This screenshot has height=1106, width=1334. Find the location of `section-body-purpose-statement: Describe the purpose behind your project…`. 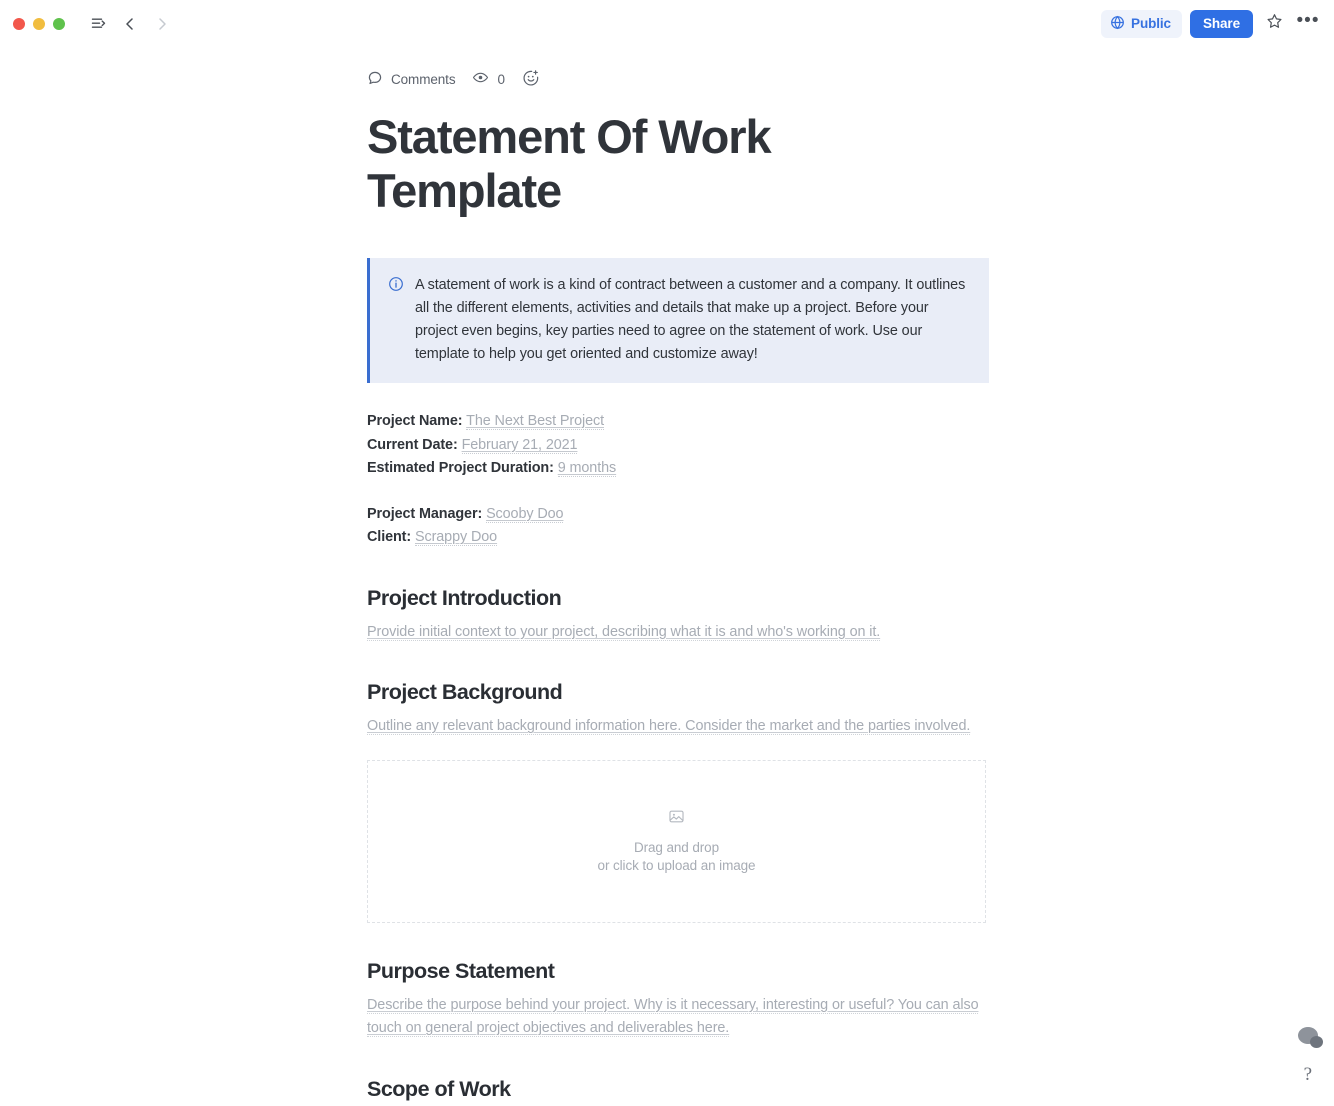

section-body-purpose-statement: Describe the purpose behind your project… is located at coordinates (677, 1017).